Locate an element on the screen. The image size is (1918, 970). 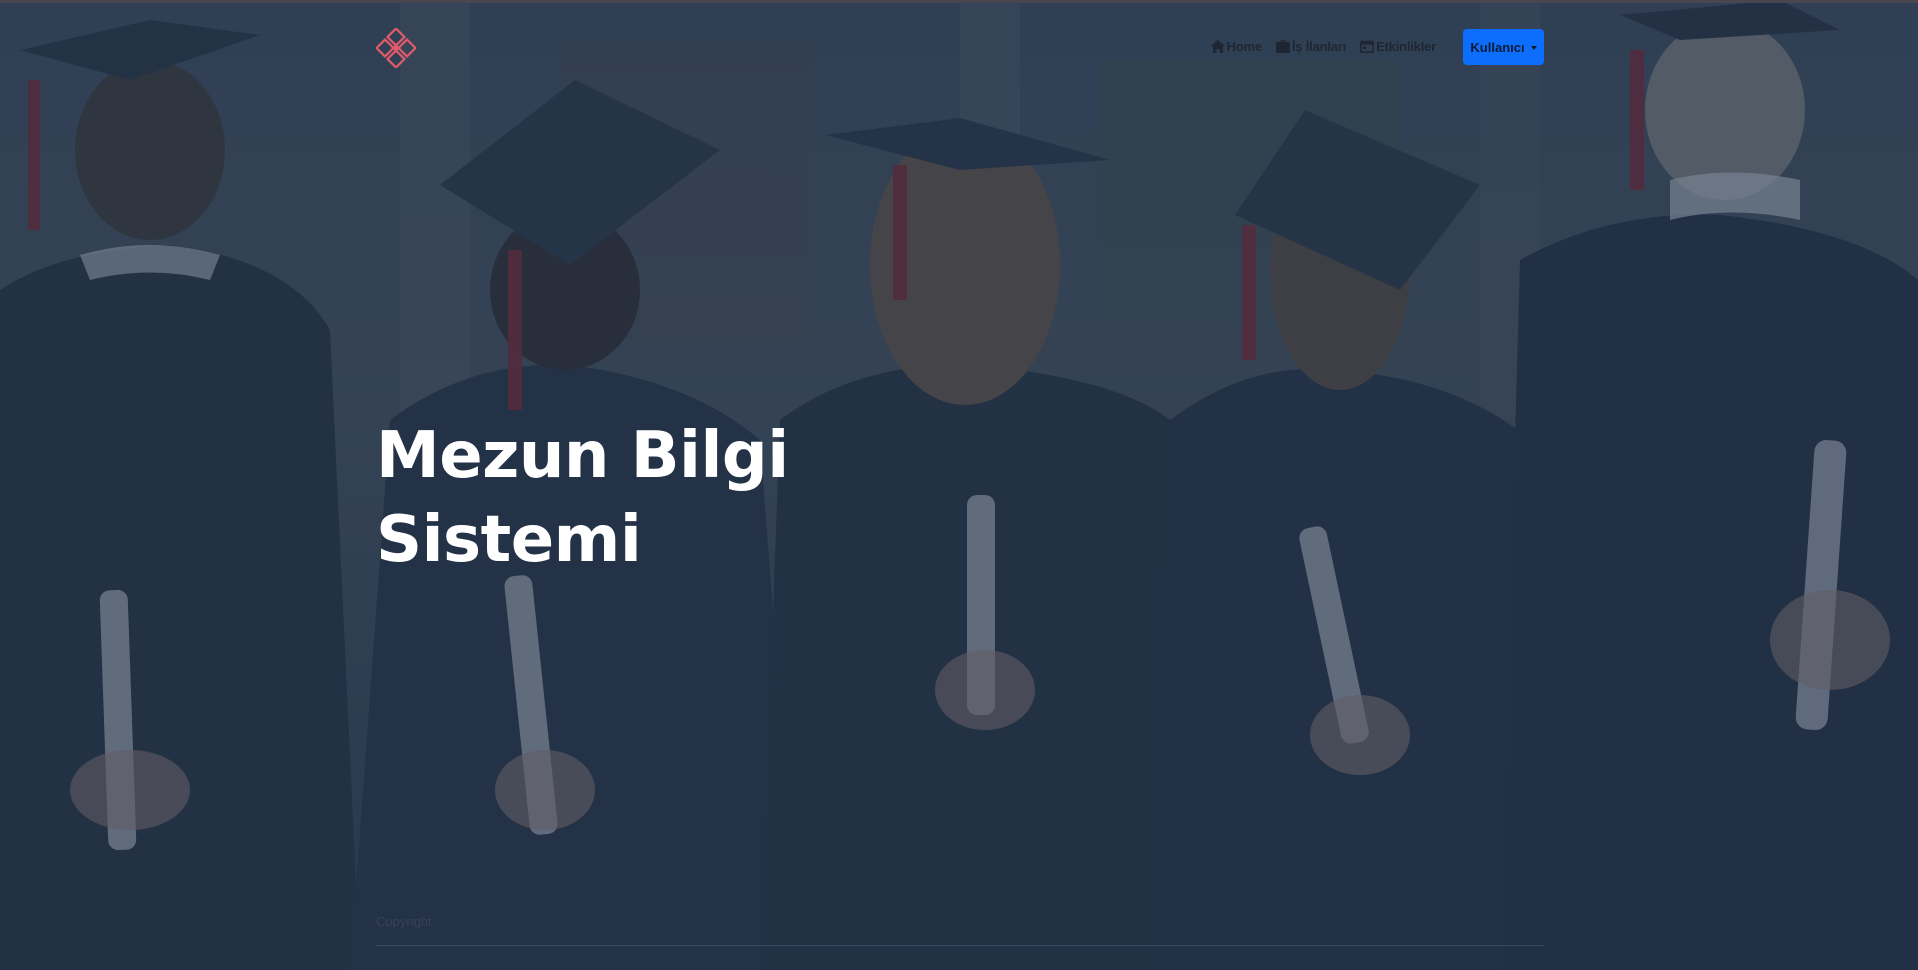
nav-links: Home İş İlanları Etkinlikler is located at coordinates (1323, 46).